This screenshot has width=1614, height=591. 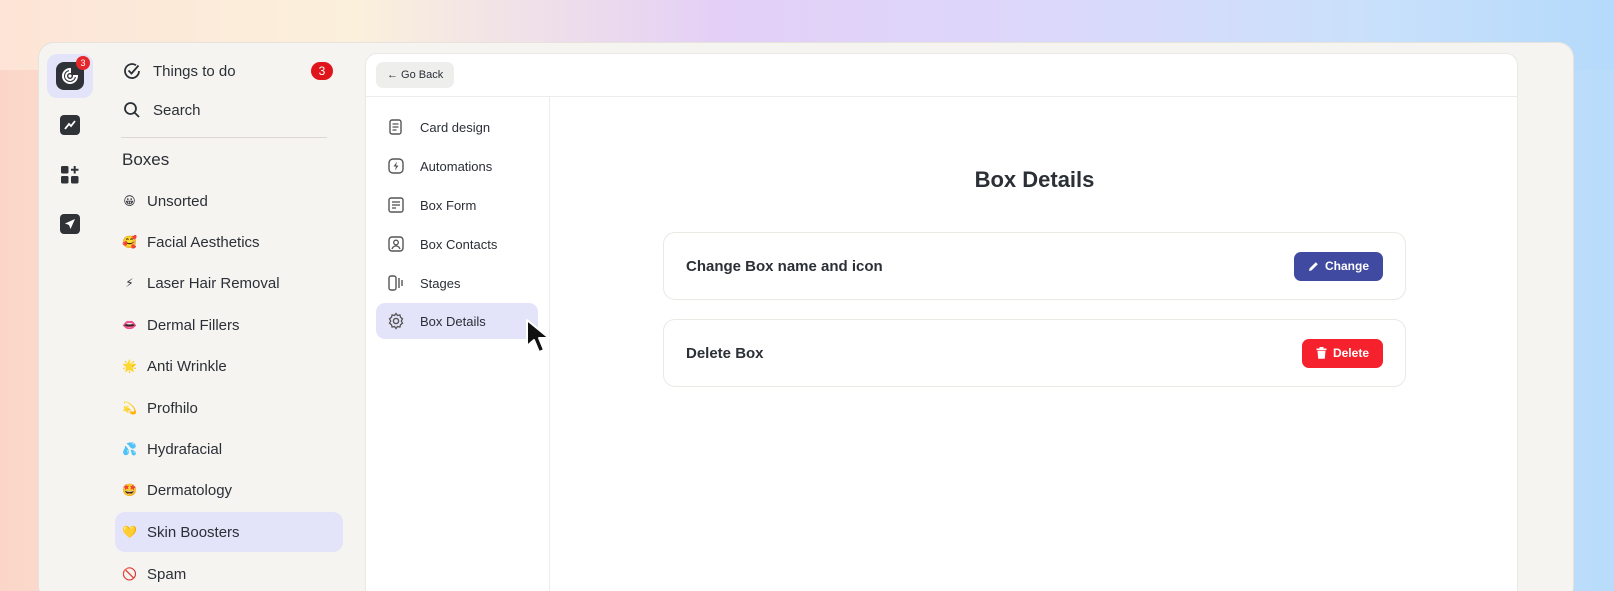 I want to click on box-emoji-icon: 💦, so click(x=129, y=449).